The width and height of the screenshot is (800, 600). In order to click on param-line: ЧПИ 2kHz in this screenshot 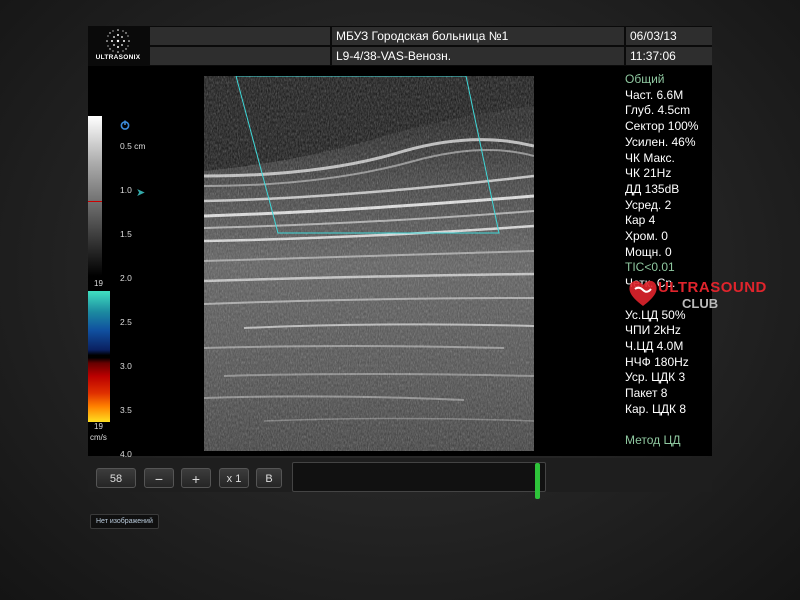, I will do `click(653, 330)`.